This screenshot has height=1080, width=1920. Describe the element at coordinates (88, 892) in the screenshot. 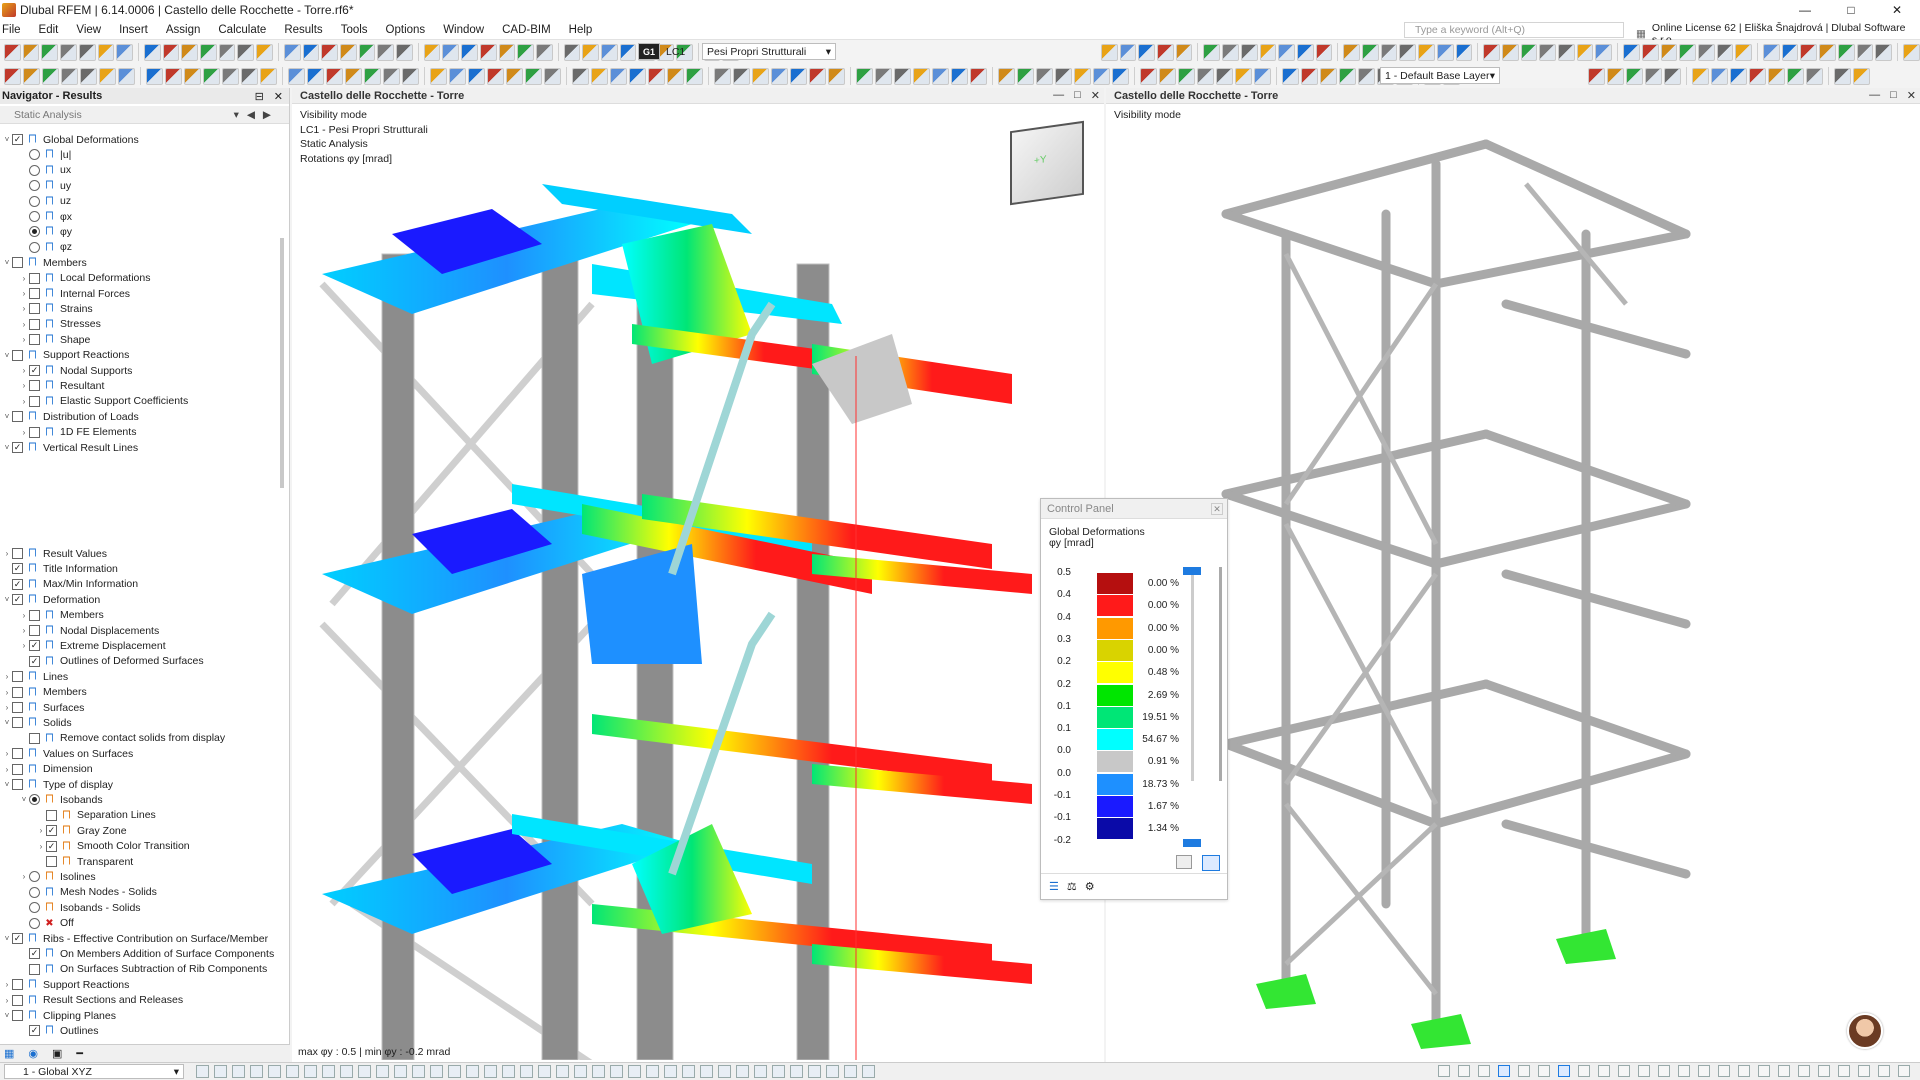

I see `tree-item: ⨅ Mesh Nodes - Solids` at that location.